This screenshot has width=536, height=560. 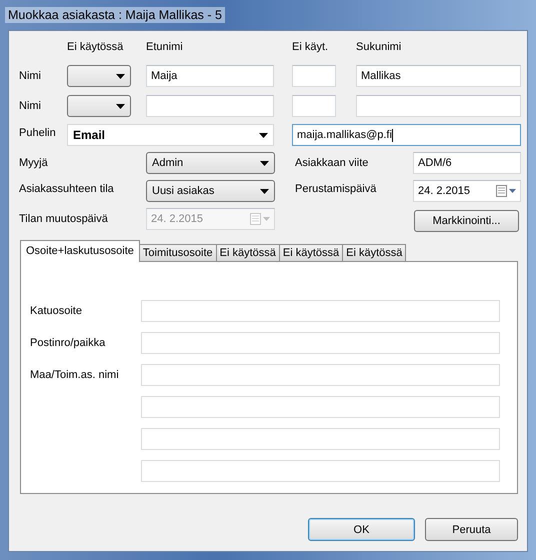 I want to click on column-header: Etunimi, so click(x=165, y=47).